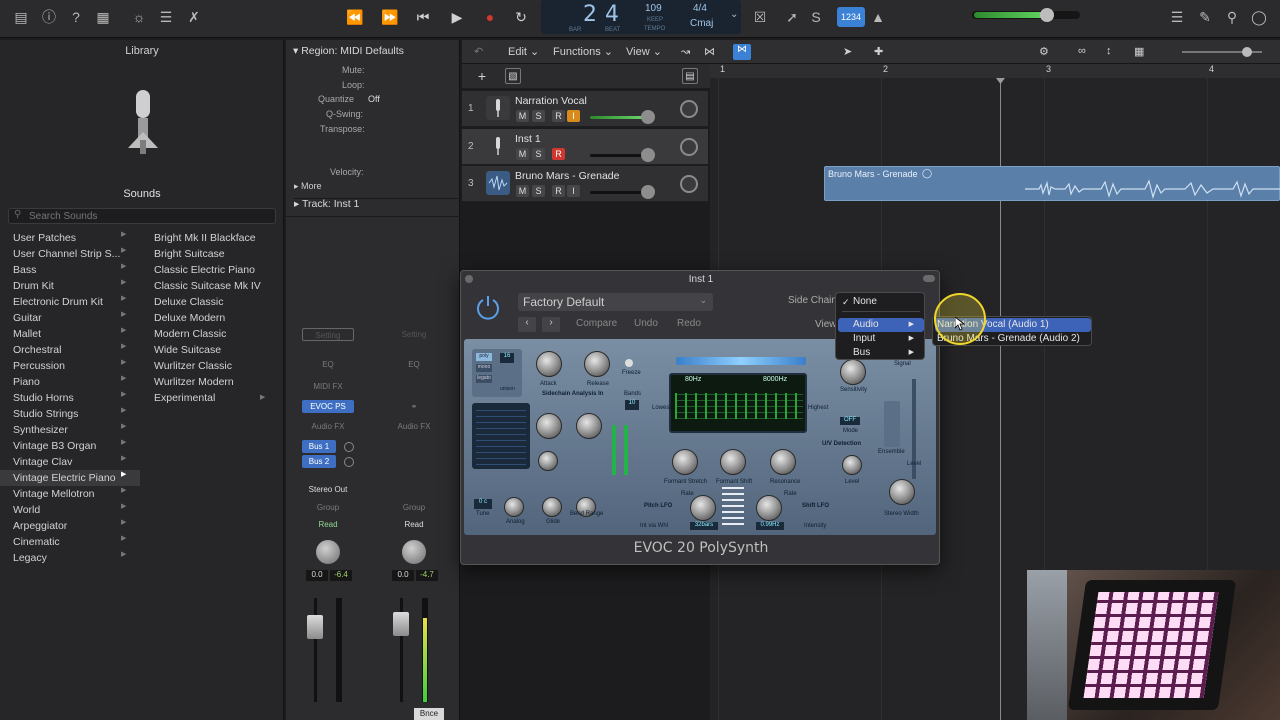 Image resolution: width=1280 pixels, height=720 pixels. I want to click on category-item: Electronic Drum Kit, so click(72, 302).